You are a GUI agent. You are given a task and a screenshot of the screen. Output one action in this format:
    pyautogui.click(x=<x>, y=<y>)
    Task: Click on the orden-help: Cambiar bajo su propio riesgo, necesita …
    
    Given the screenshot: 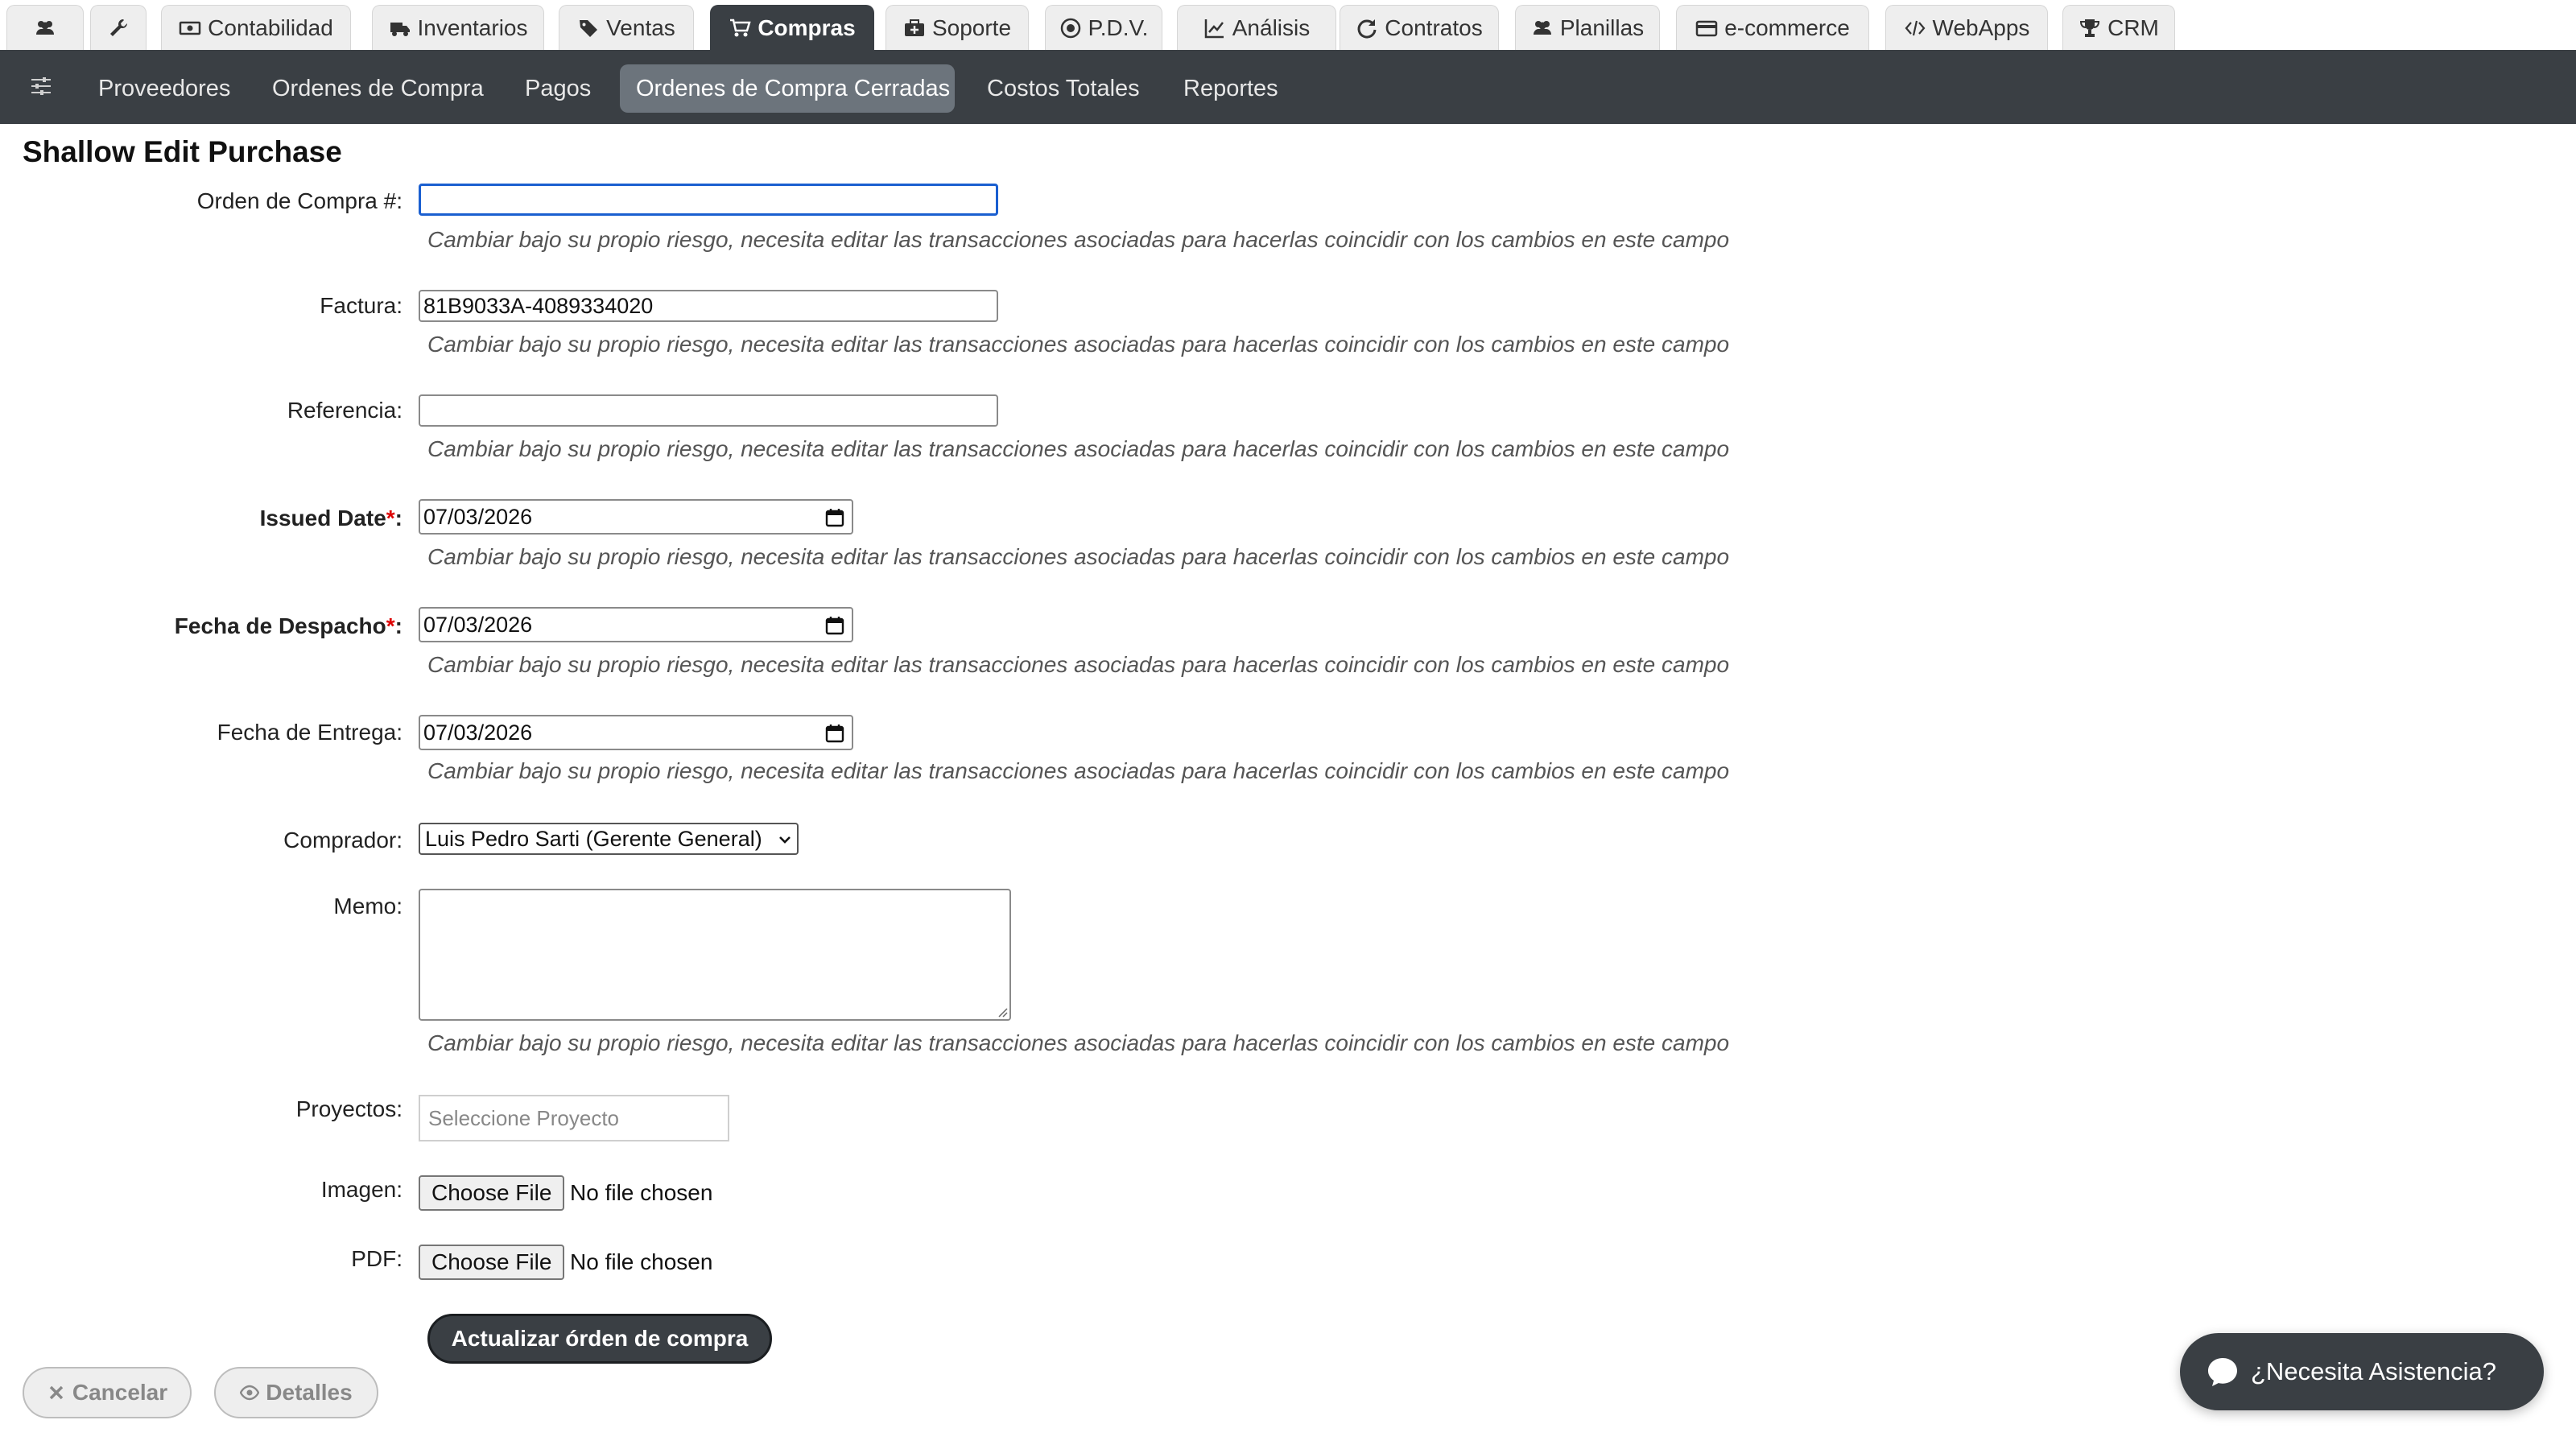 What is the action you would take?
    pyautogui.click(x=1078, y=239)
    